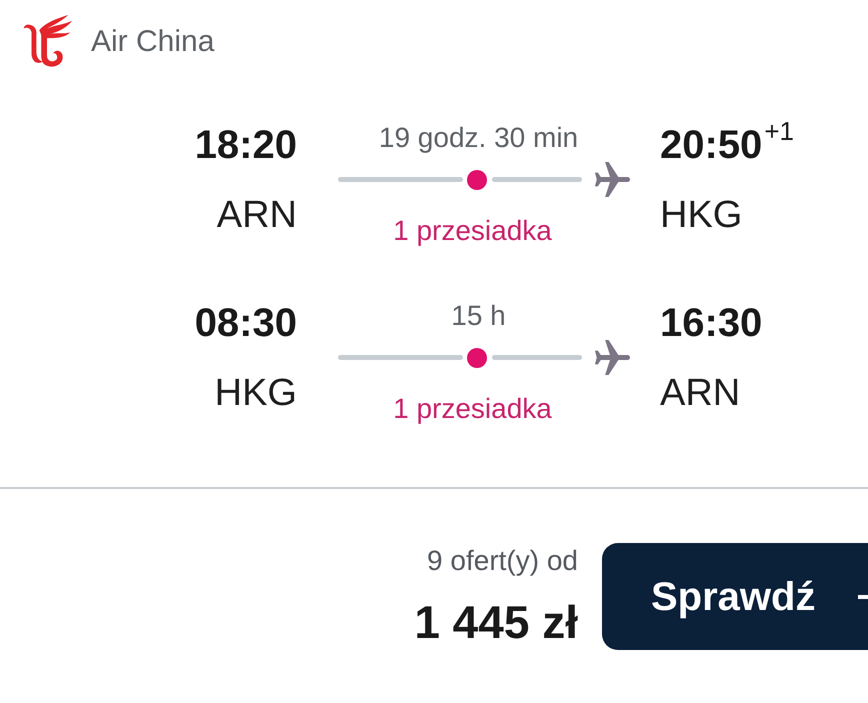  Describe the element at coordinates (256, 215) in the screenshot. I see `departure-airport: ARN` at that location.